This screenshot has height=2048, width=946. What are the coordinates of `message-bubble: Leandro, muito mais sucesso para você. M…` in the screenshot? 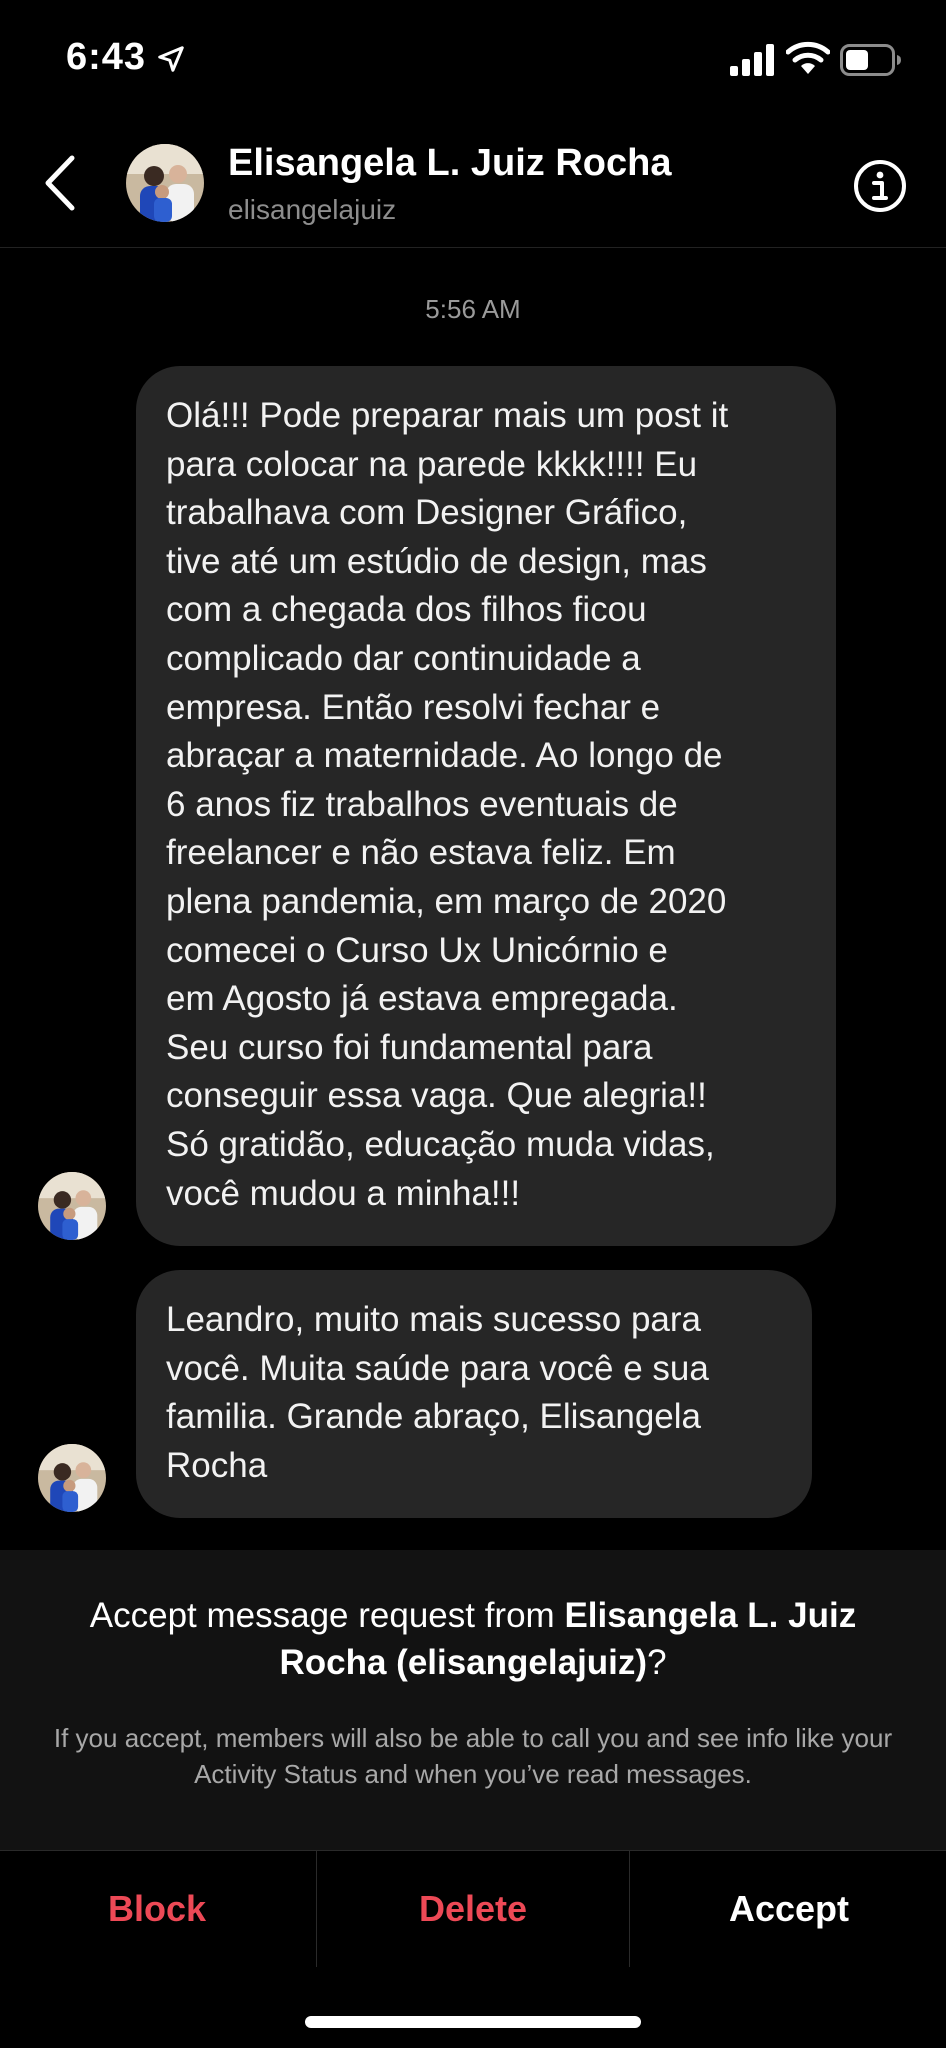 It's located at (474, 1394).